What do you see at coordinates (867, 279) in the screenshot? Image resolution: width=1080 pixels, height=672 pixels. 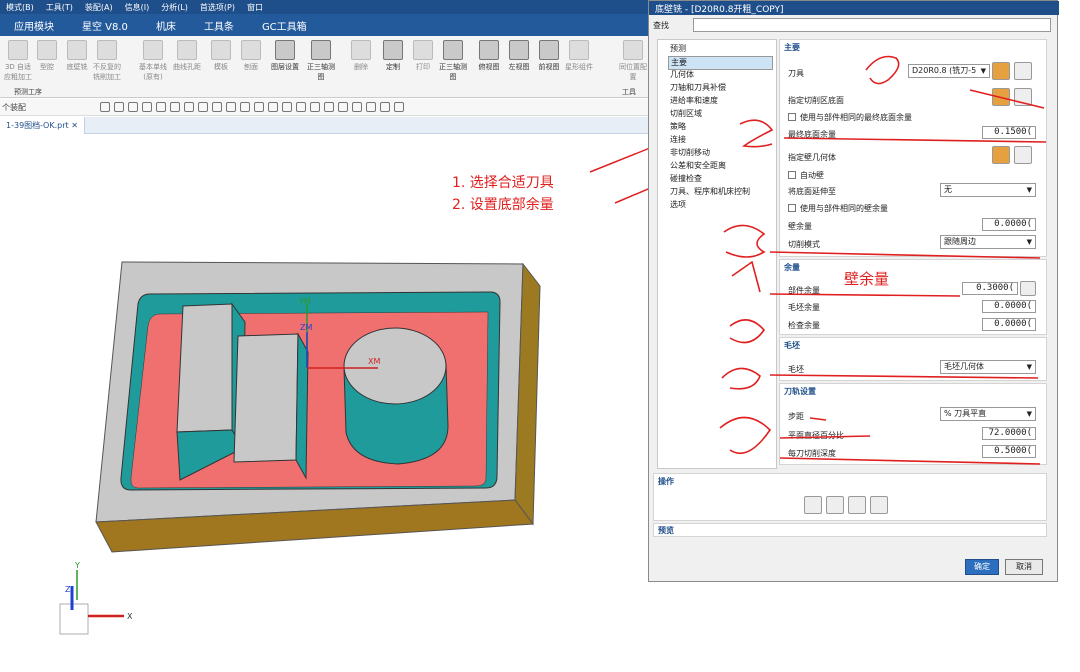 I see `annotation-wall: 壁余量` at bounding box center [867, 279].